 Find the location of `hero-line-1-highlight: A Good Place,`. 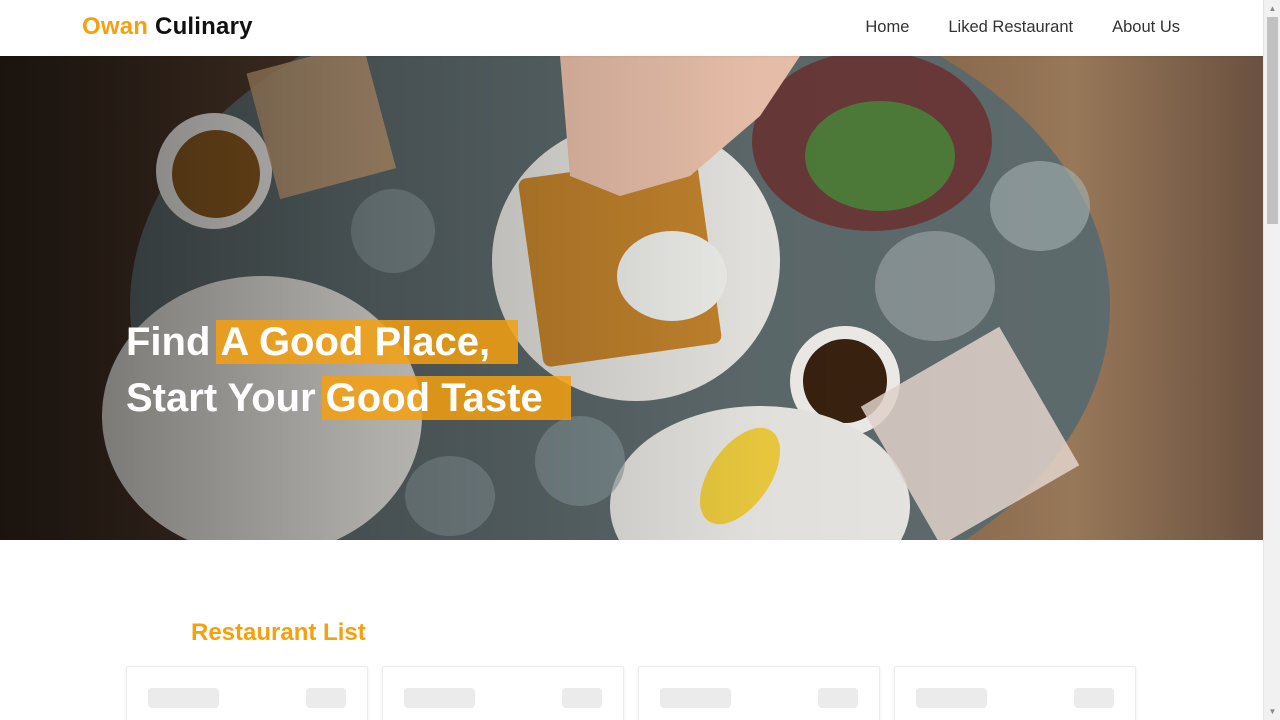

hero-line-1-highlight: A Good Place, is located at coordinates (367, 342).